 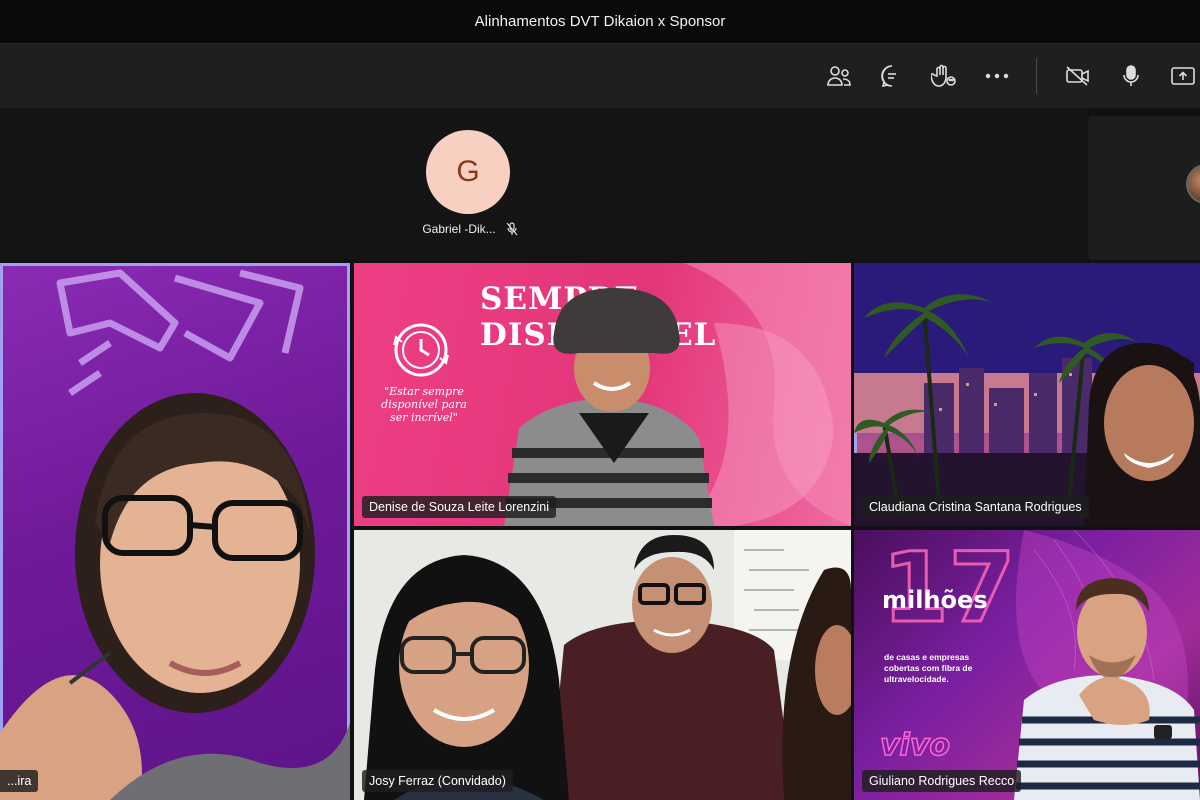 What do you see at coordinates (975, 507) in the screenshot?
I see `participant-name-label: Claudiana Cristina Santana Rodrigues` at bounding box center [975, 507].